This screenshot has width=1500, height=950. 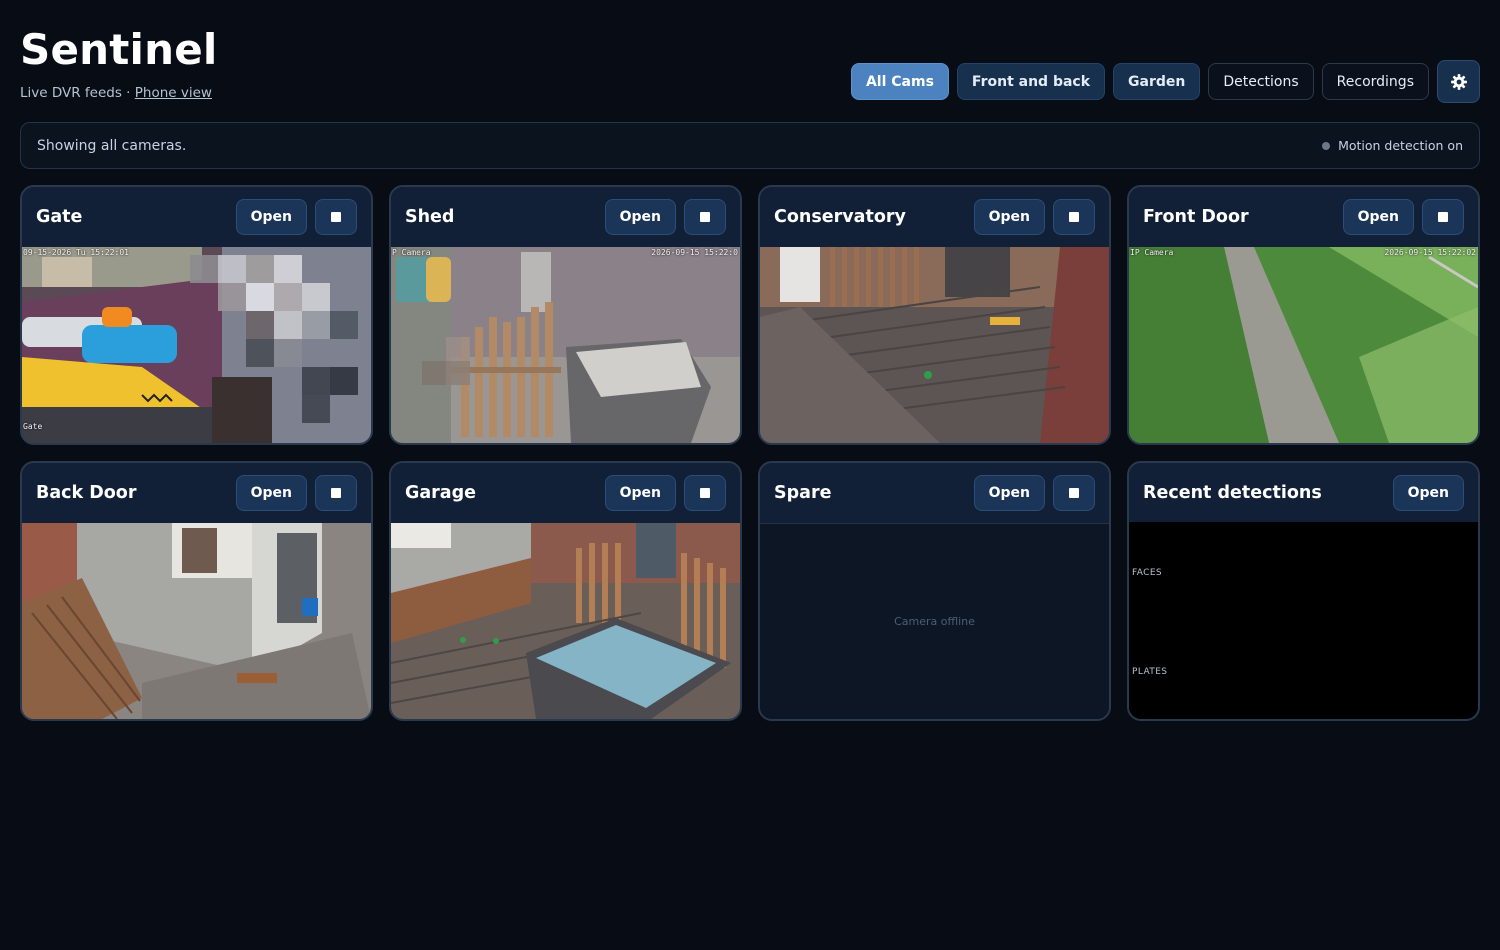 What do you see at coordinates (1261, 81) in the screenshot?
I see `detections-button: Detections` at bounding box center [1261, 81].